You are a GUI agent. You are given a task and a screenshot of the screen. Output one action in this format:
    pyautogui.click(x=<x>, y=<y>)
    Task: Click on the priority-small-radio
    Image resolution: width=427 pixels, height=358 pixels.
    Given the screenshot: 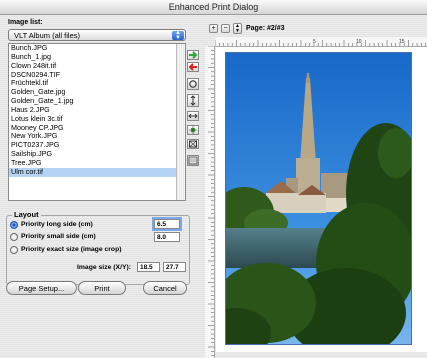 What is the action you would take?
    pyautogui.click(x=14, y=237)
    